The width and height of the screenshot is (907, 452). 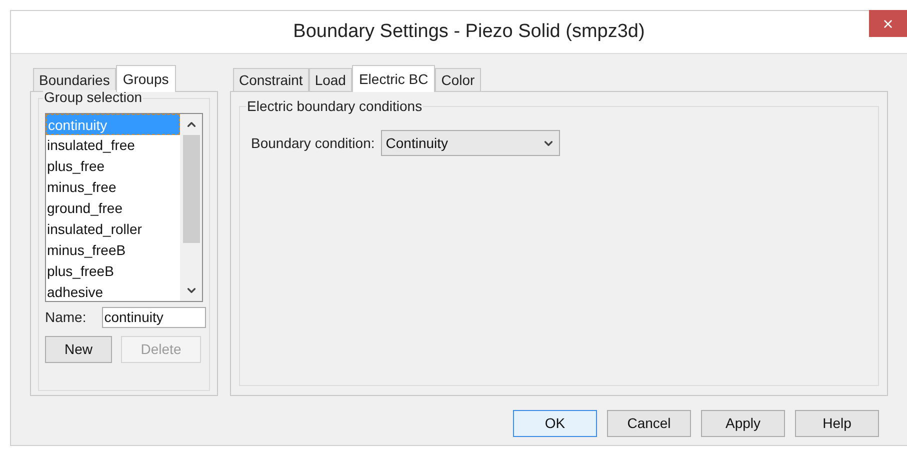 What do you see at coordinates (113, 293) in the screenshot?
I see `list-item: adhesive` at bounding box center [113, 293].